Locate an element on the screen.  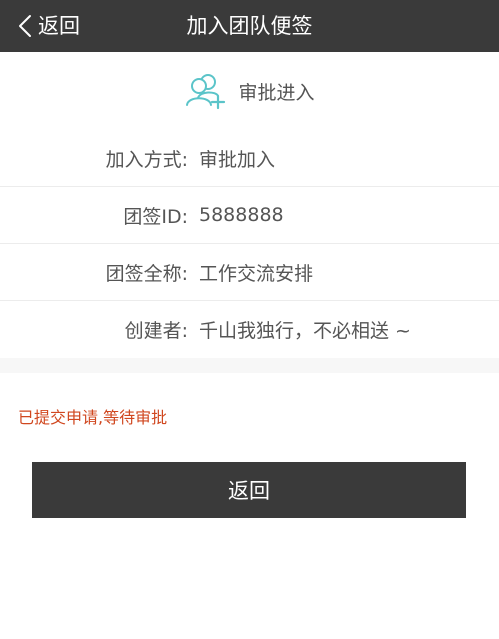
add-group-icon is located at coordinates (205, 91).